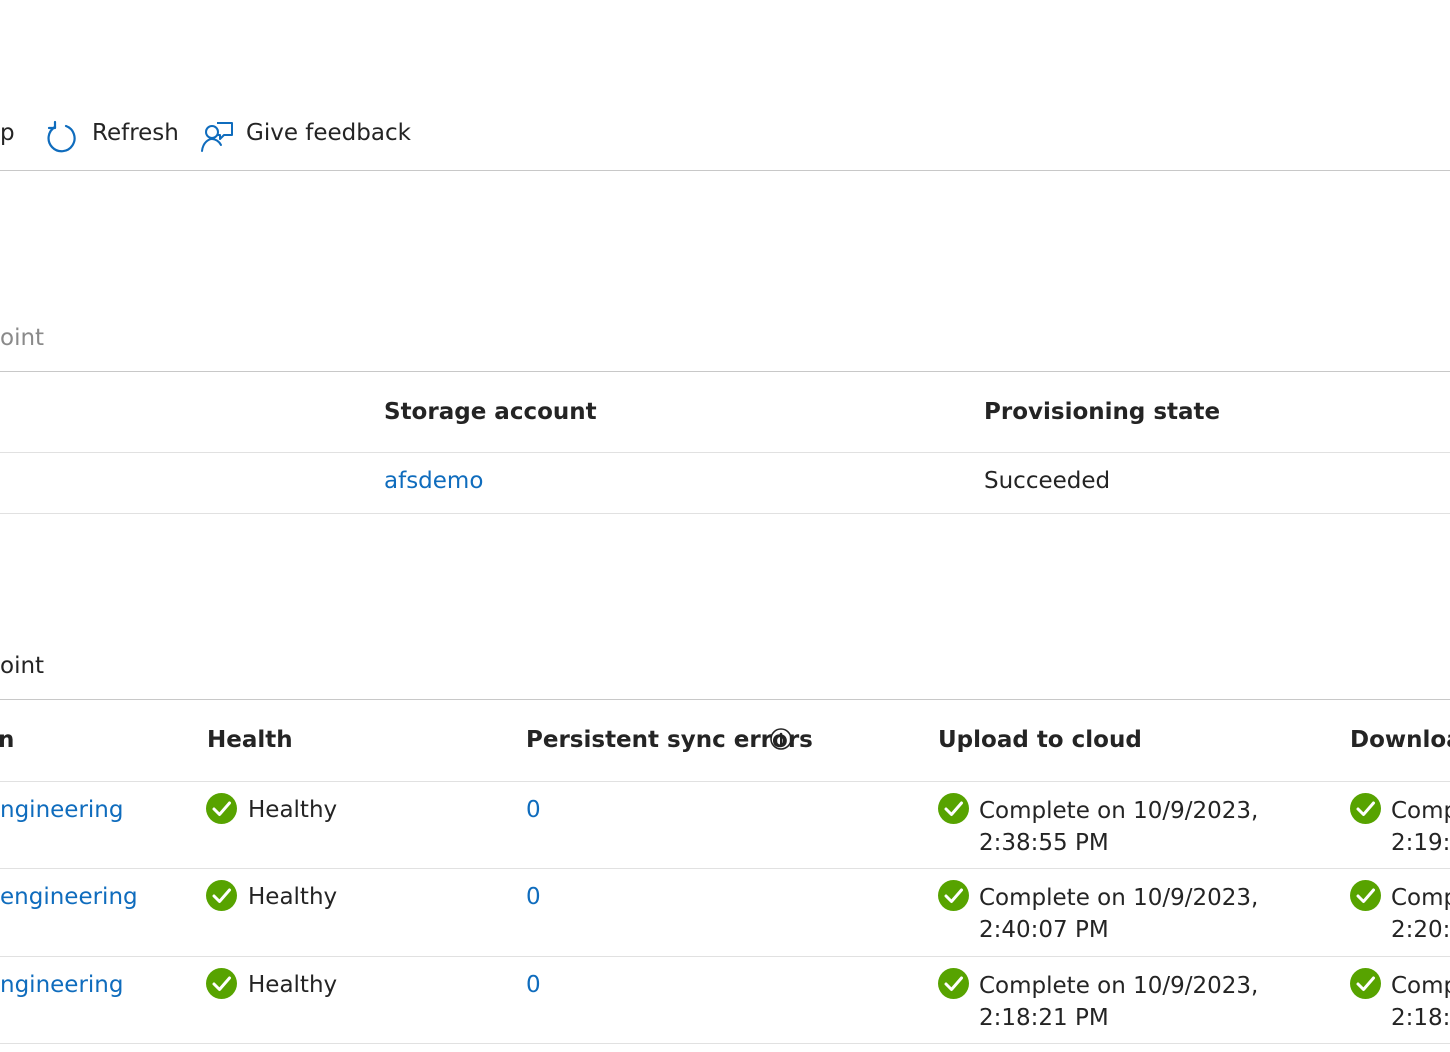 The height and width of the screenshot is (1052, 1450). What do you see at coordinates (781, 739) in the screenshot?
I see `info-icon` at bounding box center [781, 739].